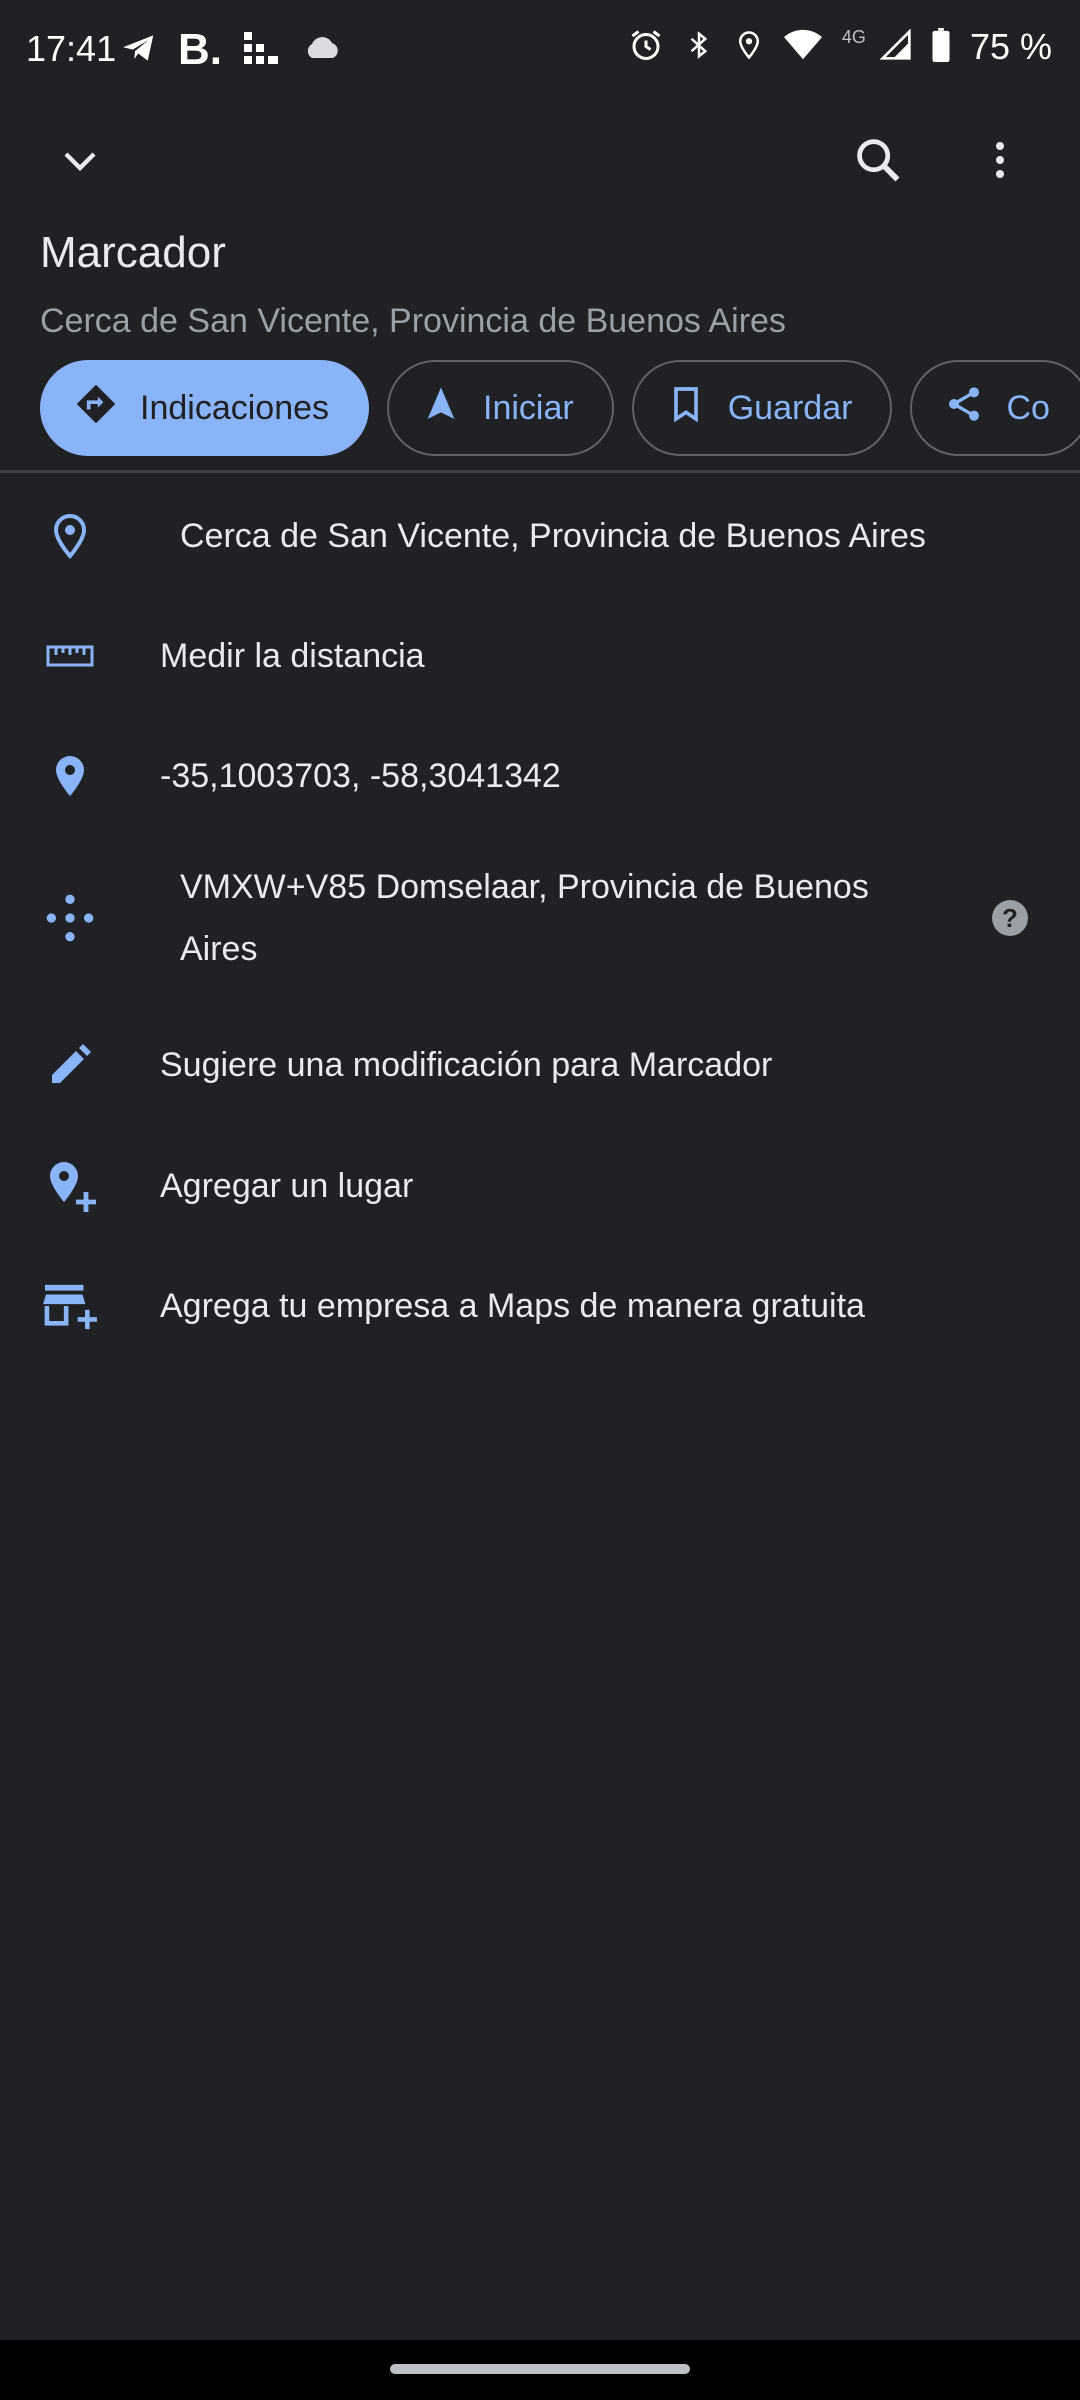 The height and width of the screenshot is (2400, 1080). What do you see at coordinates (878, 160) in the screenshot?
I see `search-icon` at bounding box center [878, 160].